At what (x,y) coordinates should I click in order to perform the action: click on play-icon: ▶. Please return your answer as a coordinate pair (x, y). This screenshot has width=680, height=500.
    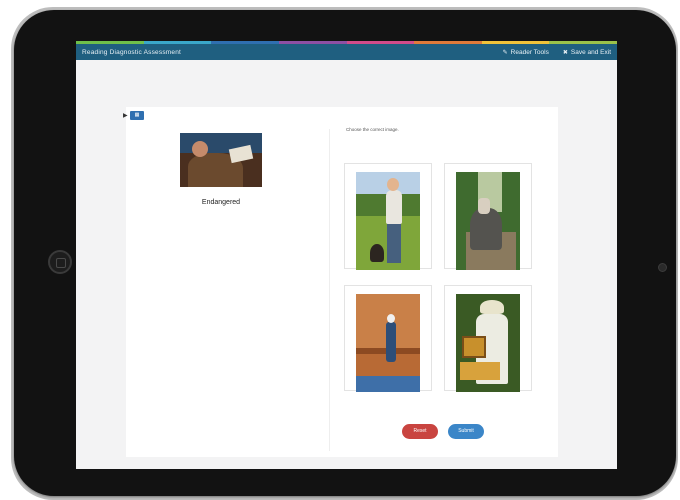
    Looking at the image, I should click on (125, 115).